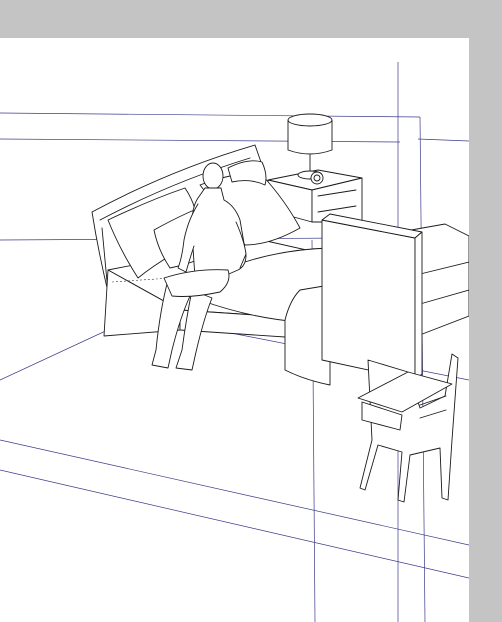 The height and width of the screenshot is (622, 502). What do you see at coordinates (310, 146) in the screenshot?
I see `table-lamp-icon` at bounding box center [310, 146].